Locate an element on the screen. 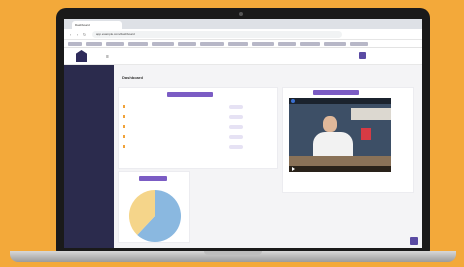  video-person-head is located at coordinates (330, 124).